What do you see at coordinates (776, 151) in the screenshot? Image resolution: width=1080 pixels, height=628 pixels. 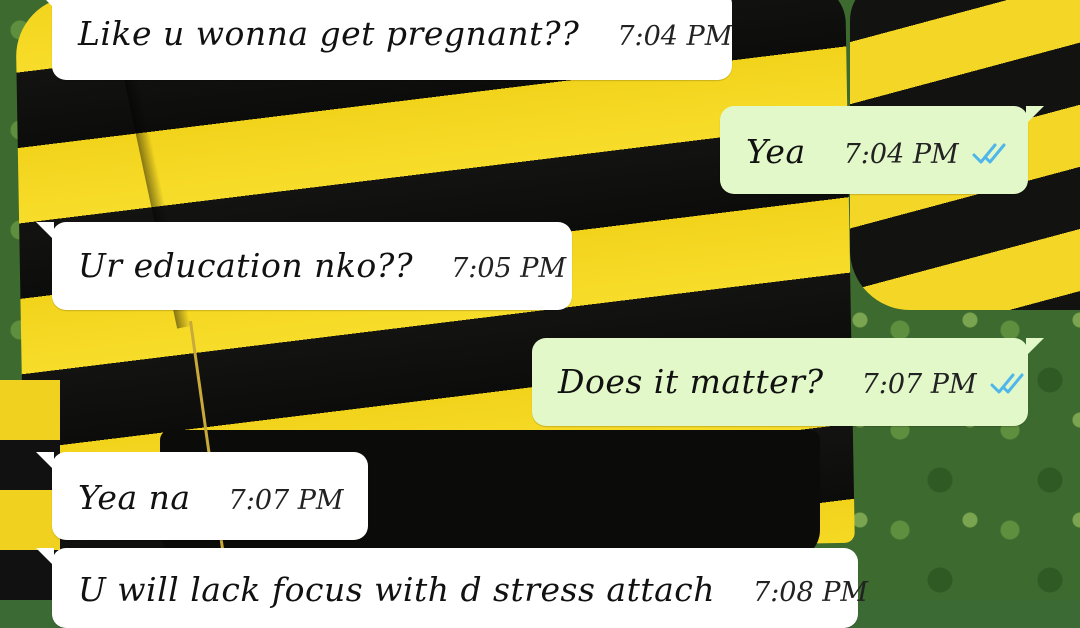 I see `message-text: Yea` at bounding box center [776, 151].